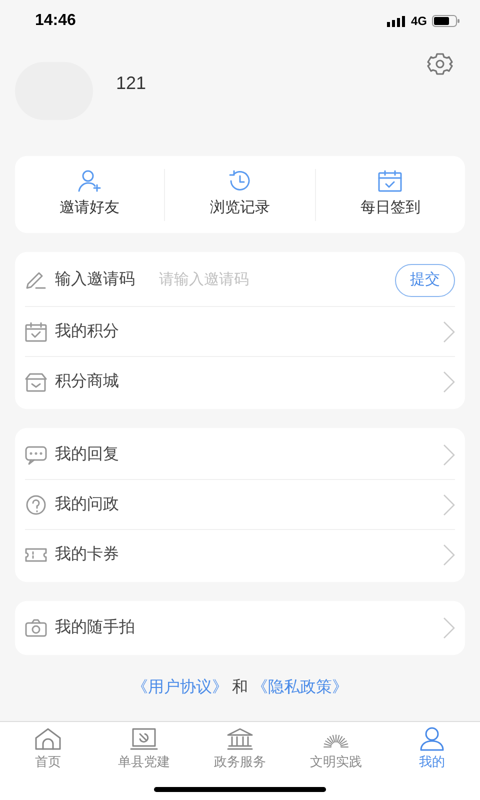 The height and width of the screenshot is (800, 480). Describe the element at coordinates (240, 739) in the screenshot. I see `government-building-icon` at that location.